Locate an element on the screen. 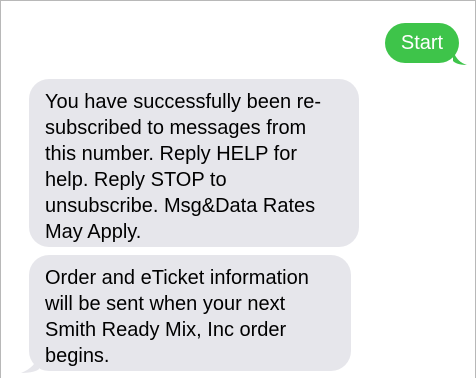 The image size is (476, 379). outgoing-bubble-tail is located at coordinates (460, 57).